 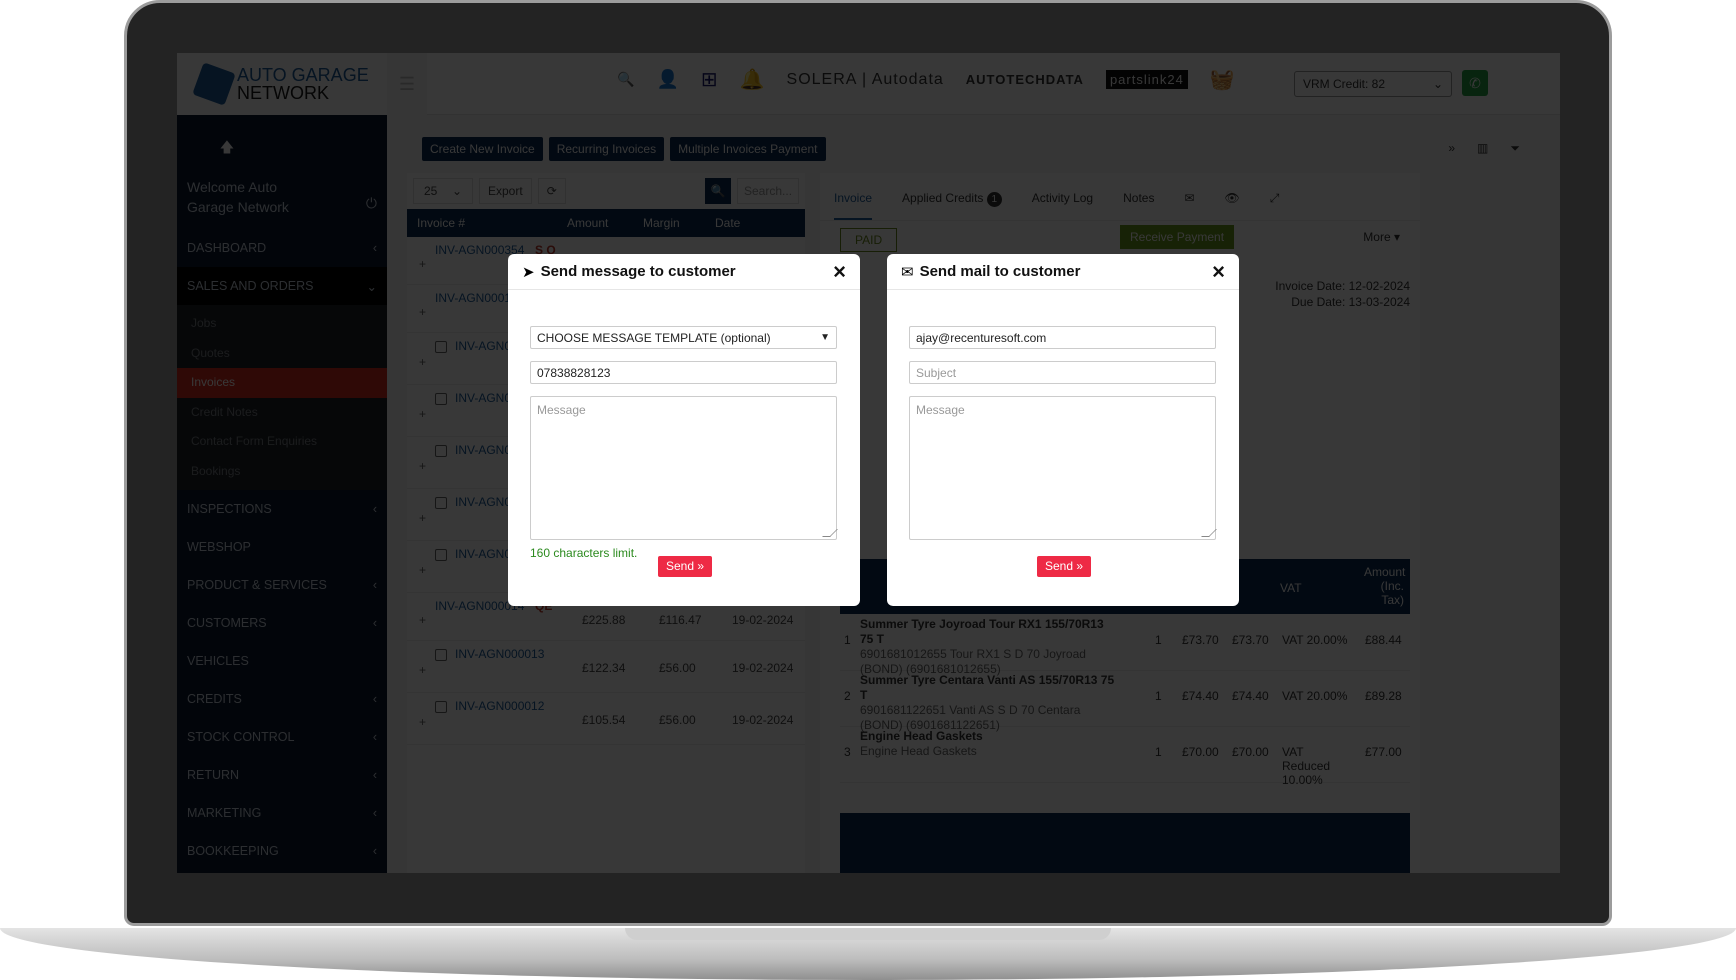 I want to click on character-limit-note: 160 characters limit., so click(x=584, y=553).